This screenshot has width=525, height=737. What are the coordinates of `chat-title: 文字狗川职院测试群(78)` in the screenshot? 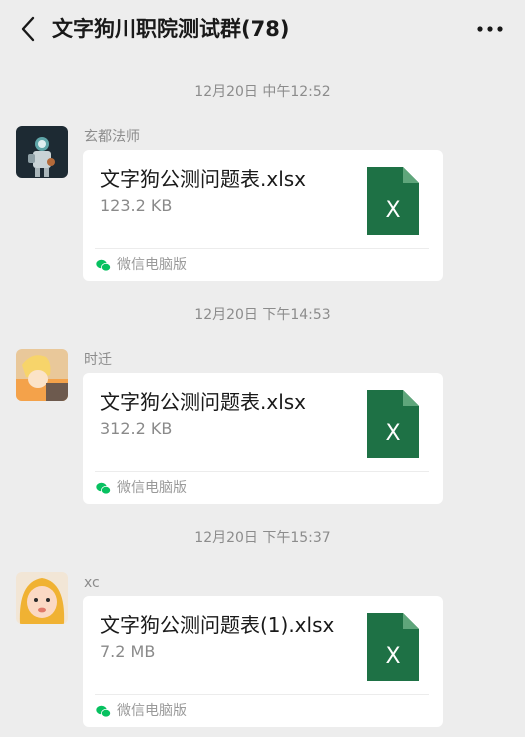 It's located at (171, 29).